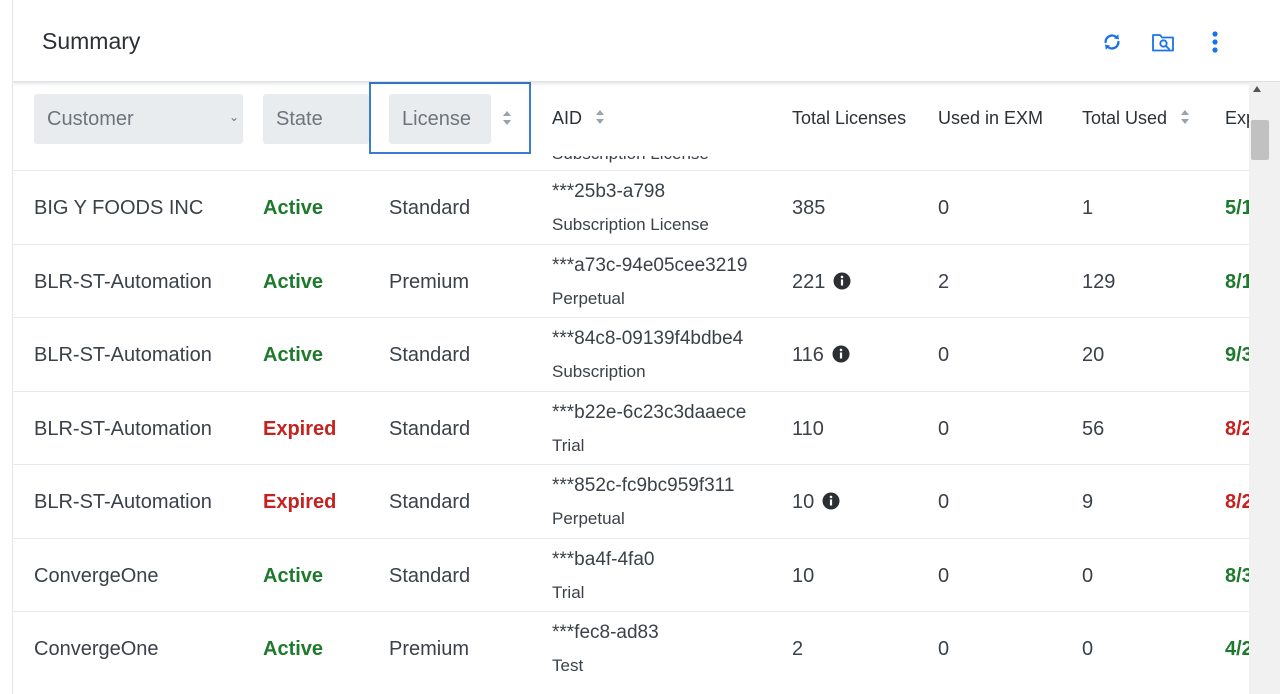  I want to click on column-header-aid-label: AID, so click(567, 118).